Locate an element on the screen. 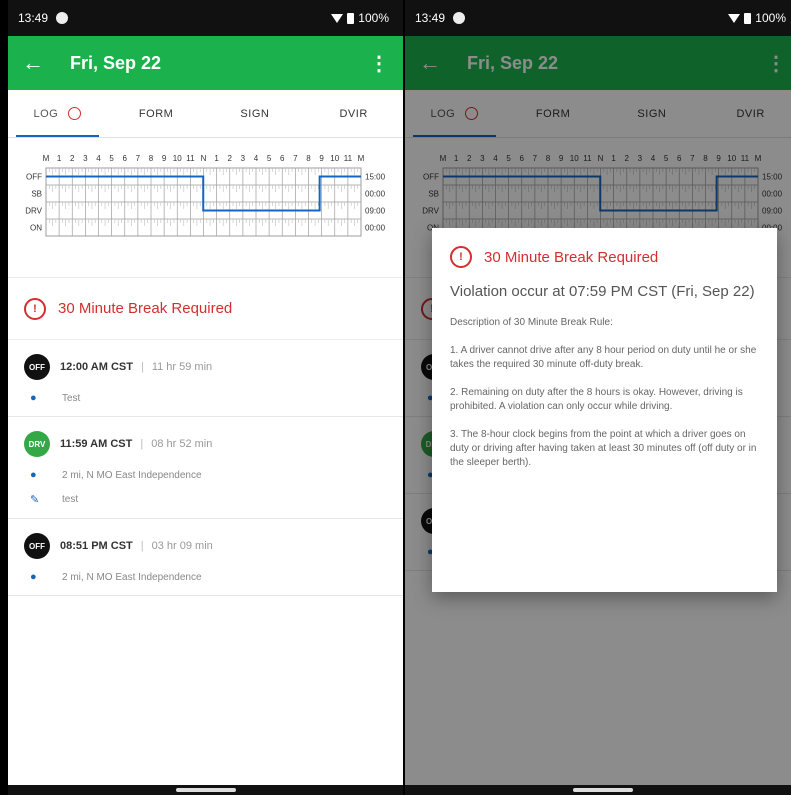 Image resolution: width=791 pixels, height=795 pixels. app-bar: ← Fri, Sep 22 ⋮ is located at coordinates (205, 63).